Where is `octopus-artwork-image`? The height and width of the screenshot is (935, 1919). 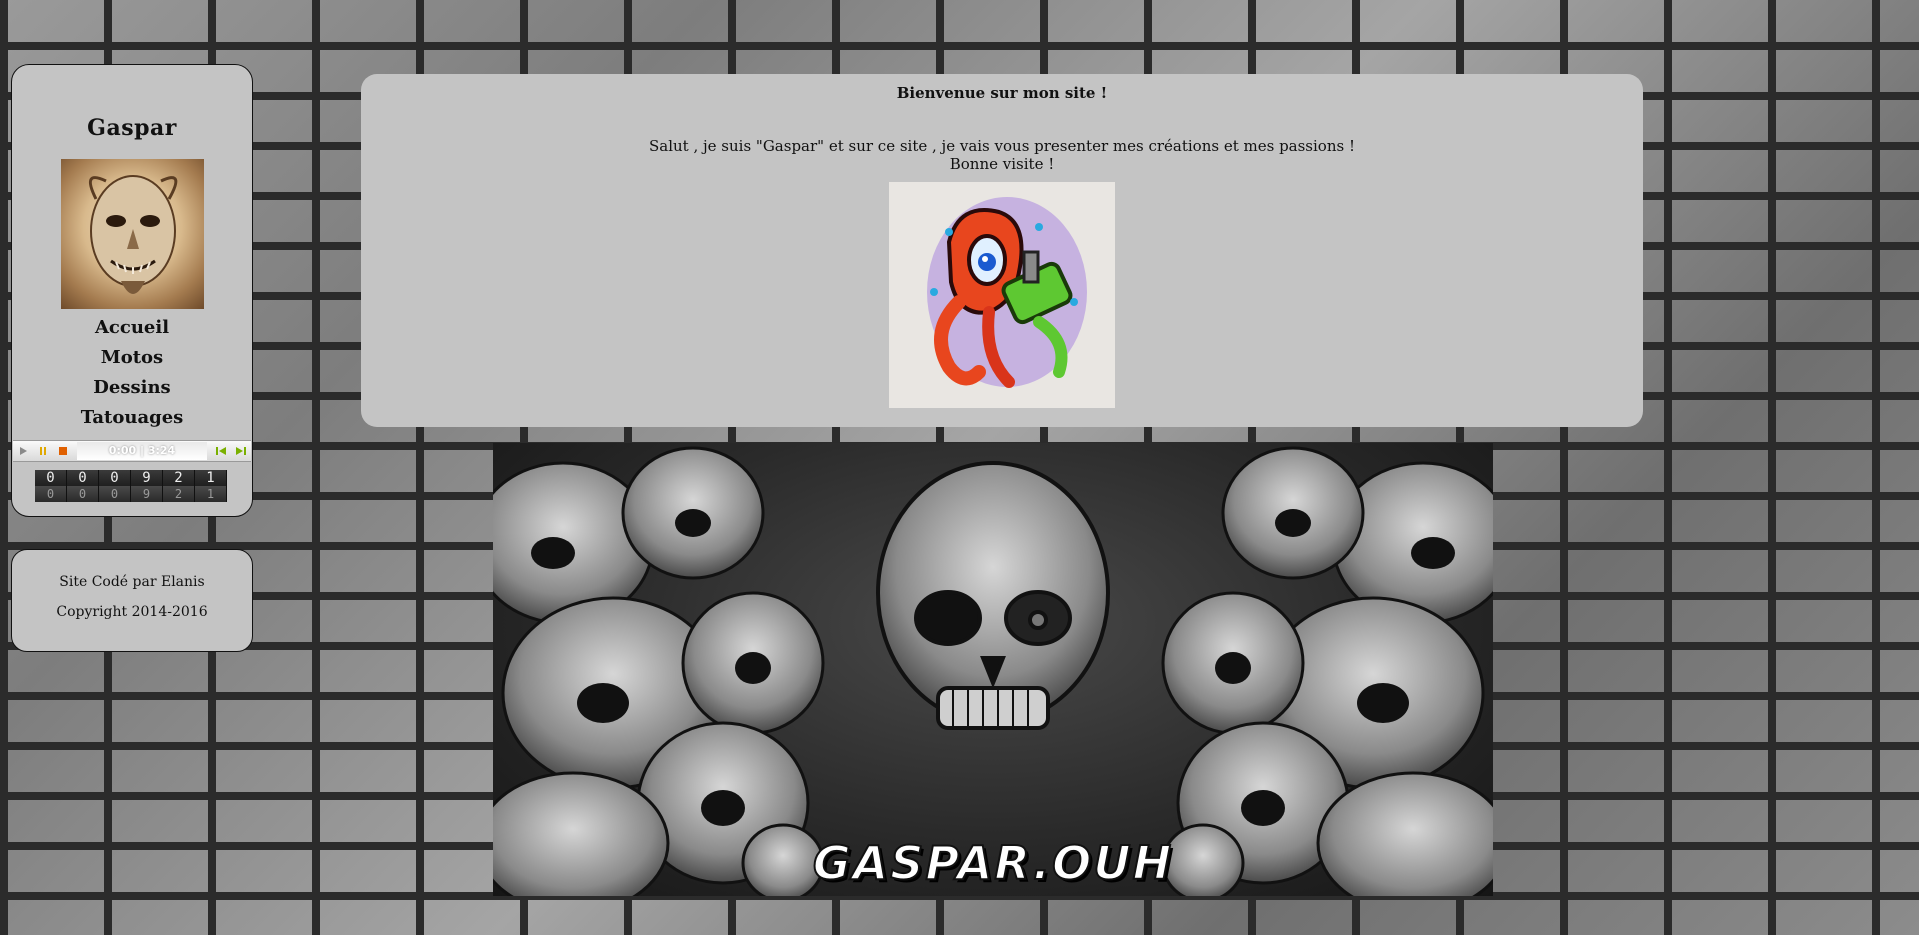 octopus-artwork-image is located at coordinates (1002, 295).